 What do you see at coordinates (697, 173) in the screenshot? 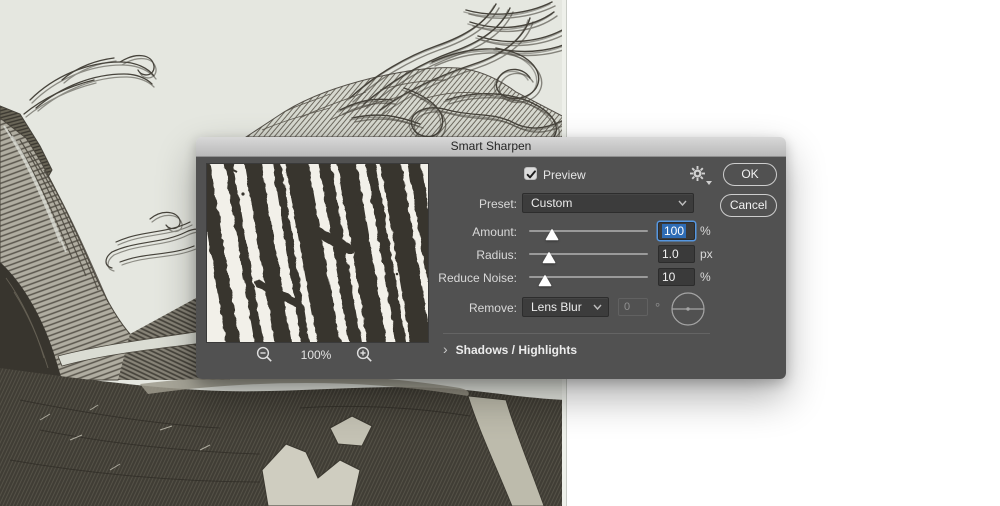
I see `gear-icon` at bounding box center [697, 173].